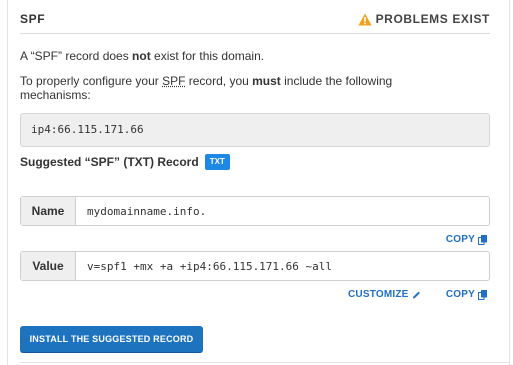 The height and width of the screenshot is (365, 513). Describe the element at coordinates (255, 130) in the screenshot. I see `mechanisms-box: ip4:66.115.171.66` at that location.